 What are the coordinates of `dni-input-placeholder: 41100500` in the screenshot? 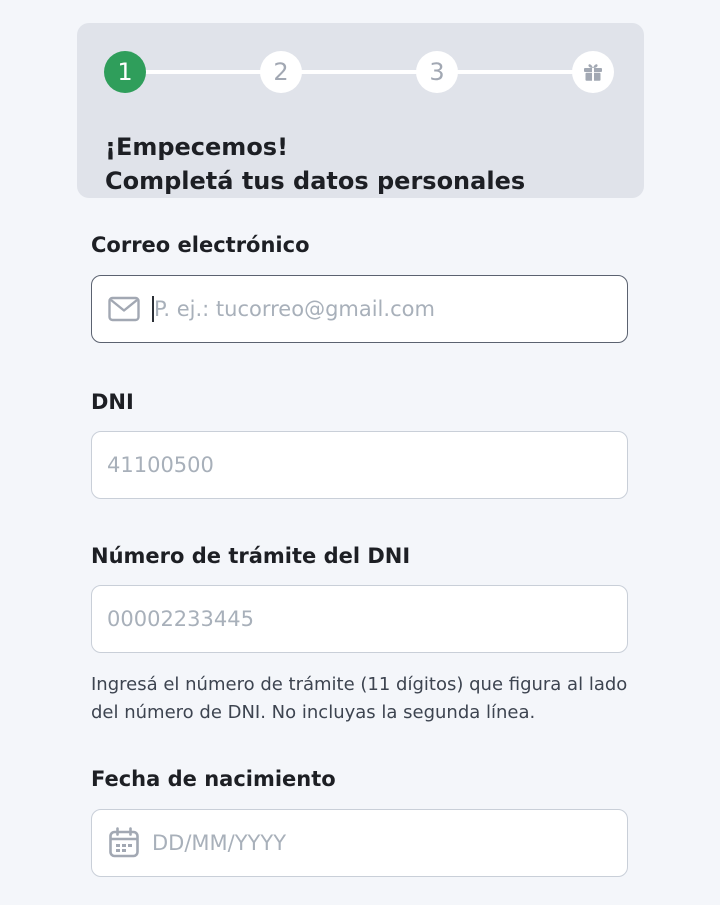 It's located at (160, 465).